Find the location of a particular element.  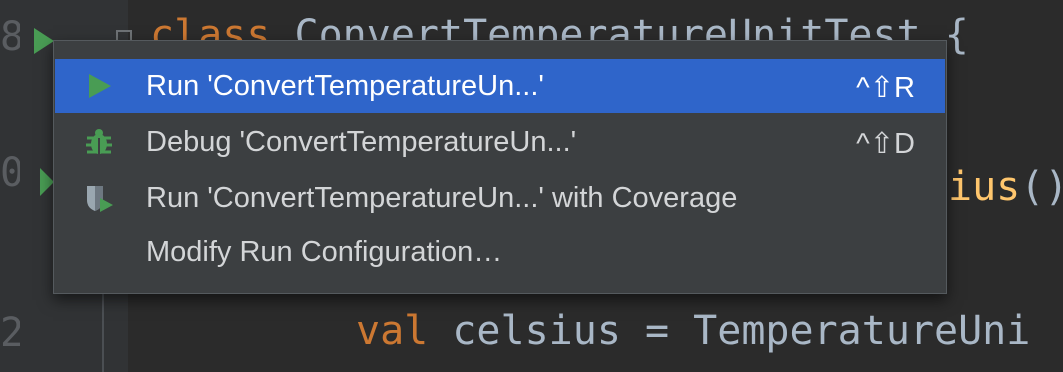

menu-item-shortcut: ^⇧R is located at coordinates (885, 88).